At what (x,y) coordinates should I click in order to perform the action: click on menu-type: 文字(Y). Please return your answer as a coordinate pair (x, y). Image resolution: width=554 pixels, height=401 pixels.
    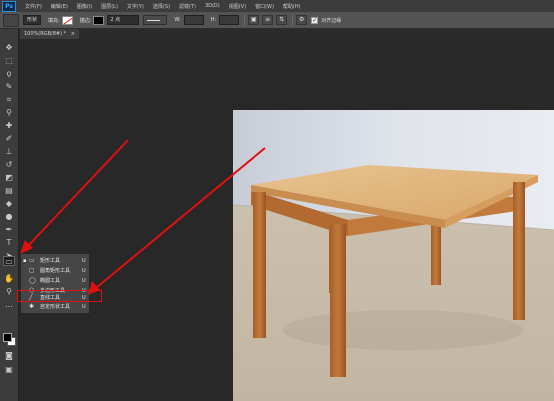
    Looking at the image, I should click on (135, 6).